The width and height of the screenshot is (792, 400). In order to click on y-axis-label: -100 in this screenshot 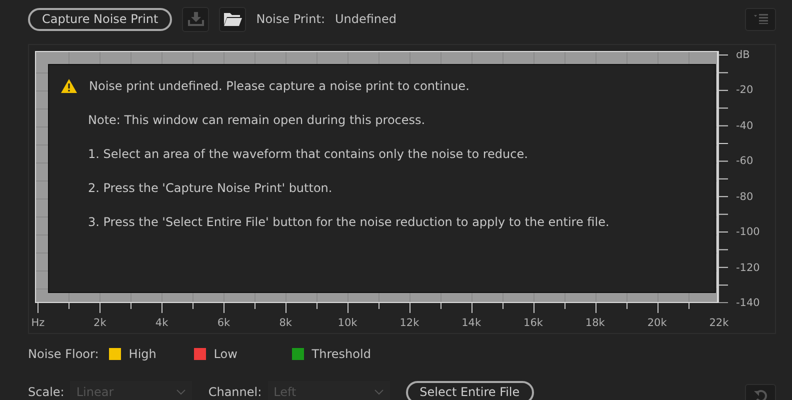, I will do `click(748, 232)`.